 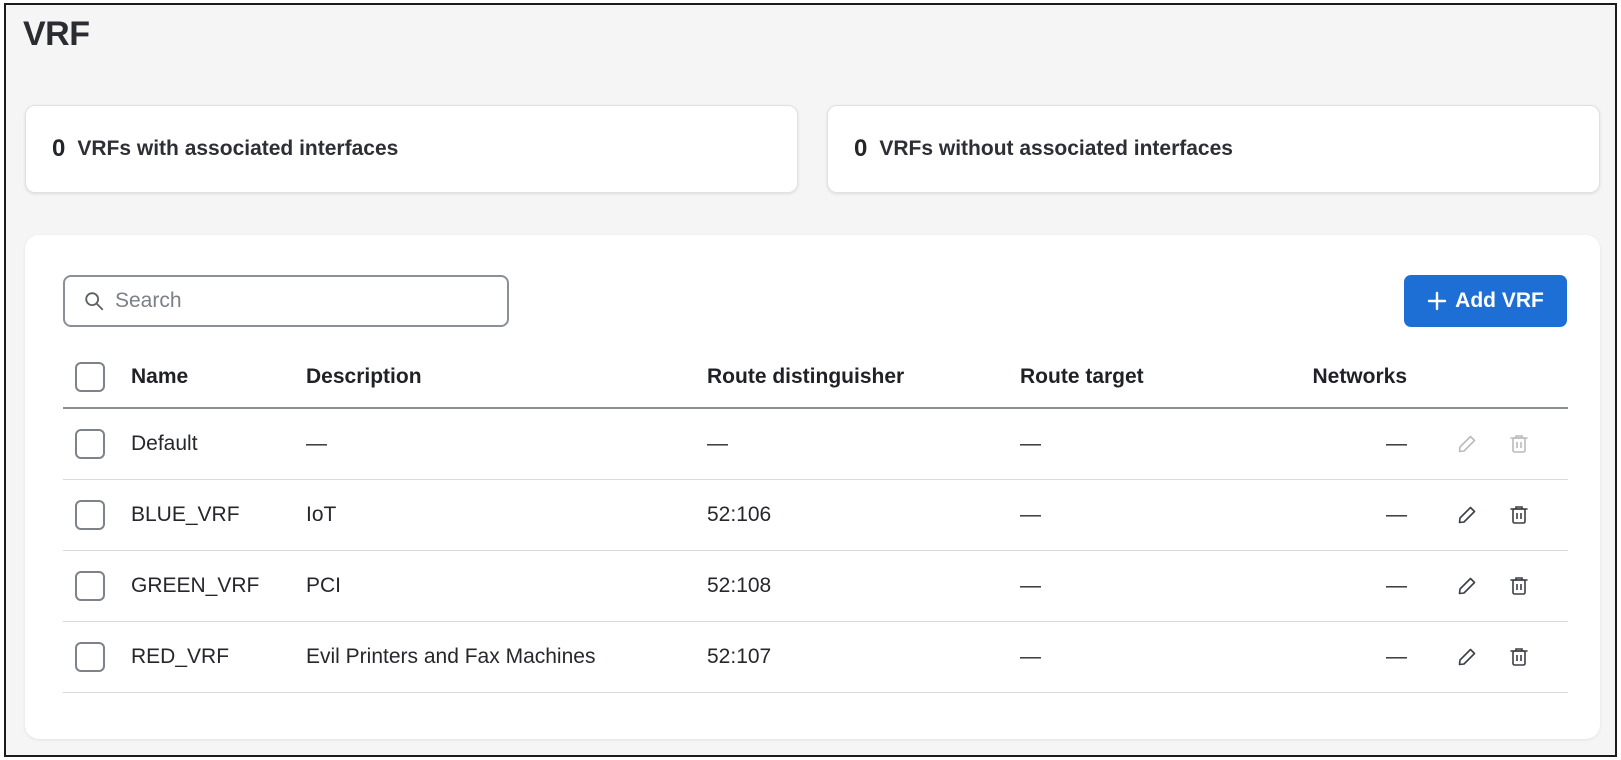 What do you see at coordinates (739, 514) in the screenshot?
I see `cell-route-distinguisher: 52:106` at bounding box center [739, 514].